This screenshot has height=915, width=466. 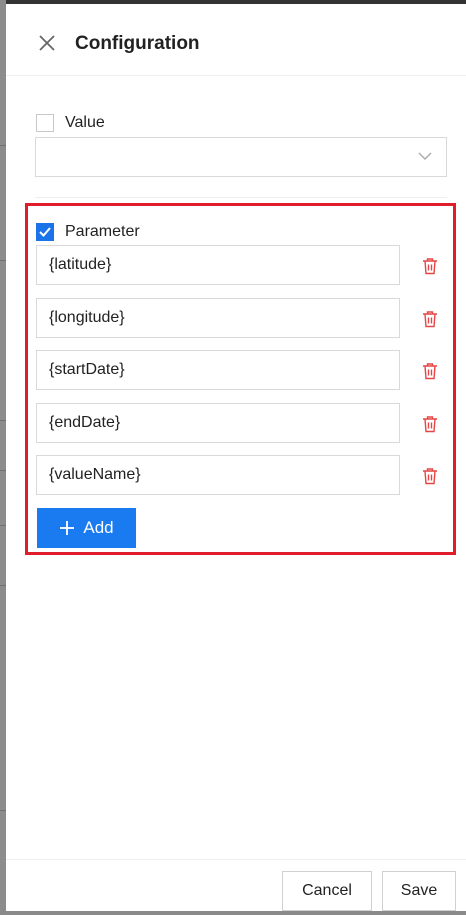 I want to click on value-checkbox, so click(x=45, y=123).